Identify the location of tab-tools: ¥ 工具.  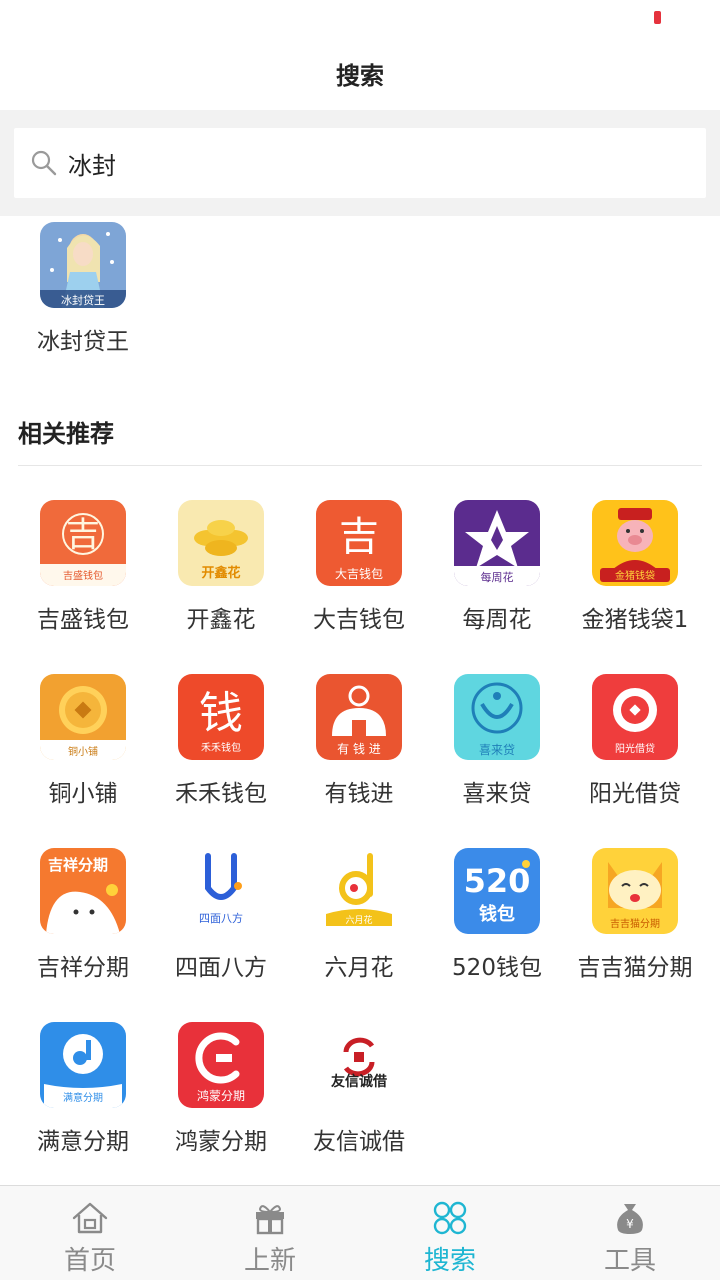
(630, 1233).